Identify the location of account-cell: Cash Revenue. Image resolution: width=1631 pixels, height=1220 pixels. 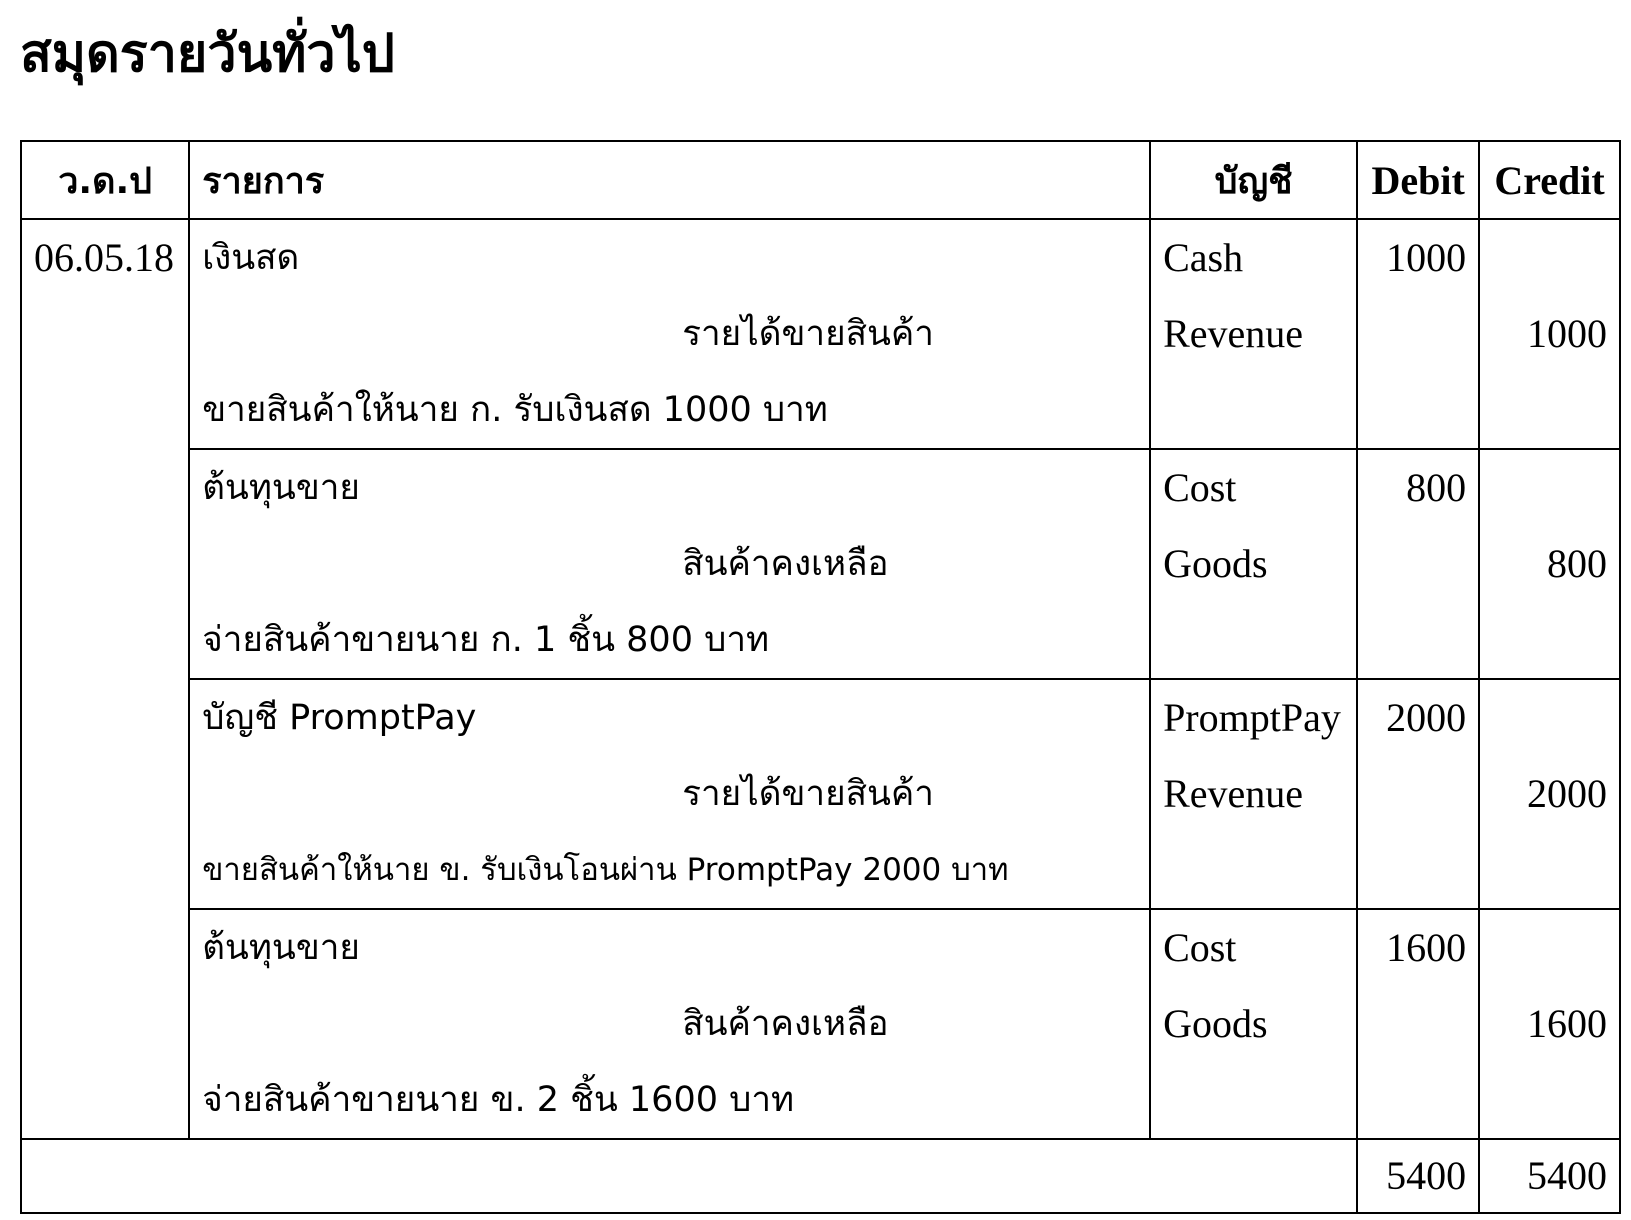
(1254, 334).